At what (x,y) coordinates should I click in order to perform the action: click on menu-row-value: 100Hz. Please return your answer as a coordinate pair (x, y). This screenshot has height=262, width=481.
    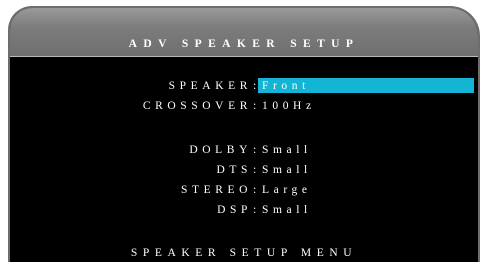
    Looking at the image, I should click on (289, 106).